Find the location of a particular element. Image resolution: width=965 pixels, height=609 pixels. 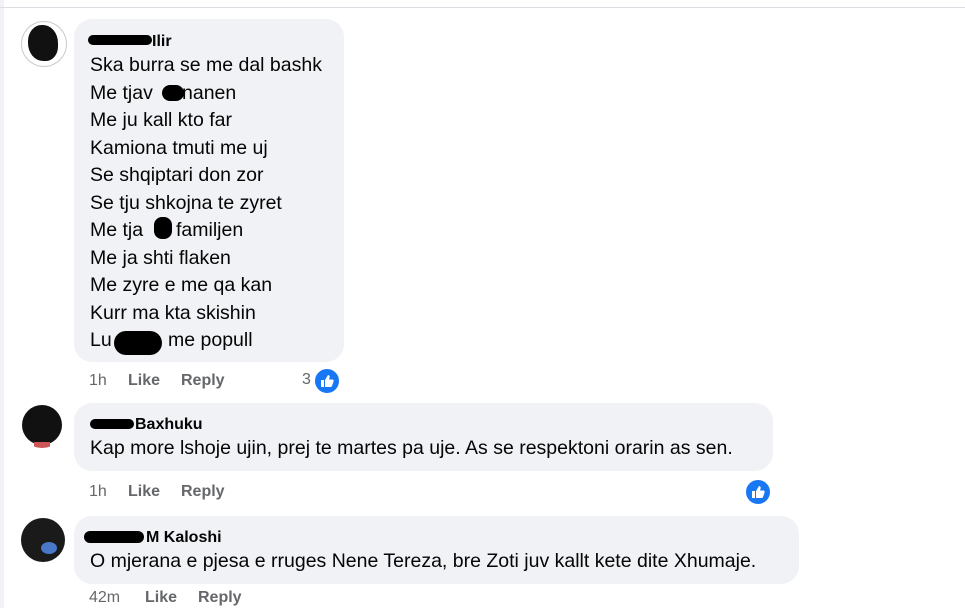

comment-line: Me ja shti flaken is located at coordinates (160, 258).